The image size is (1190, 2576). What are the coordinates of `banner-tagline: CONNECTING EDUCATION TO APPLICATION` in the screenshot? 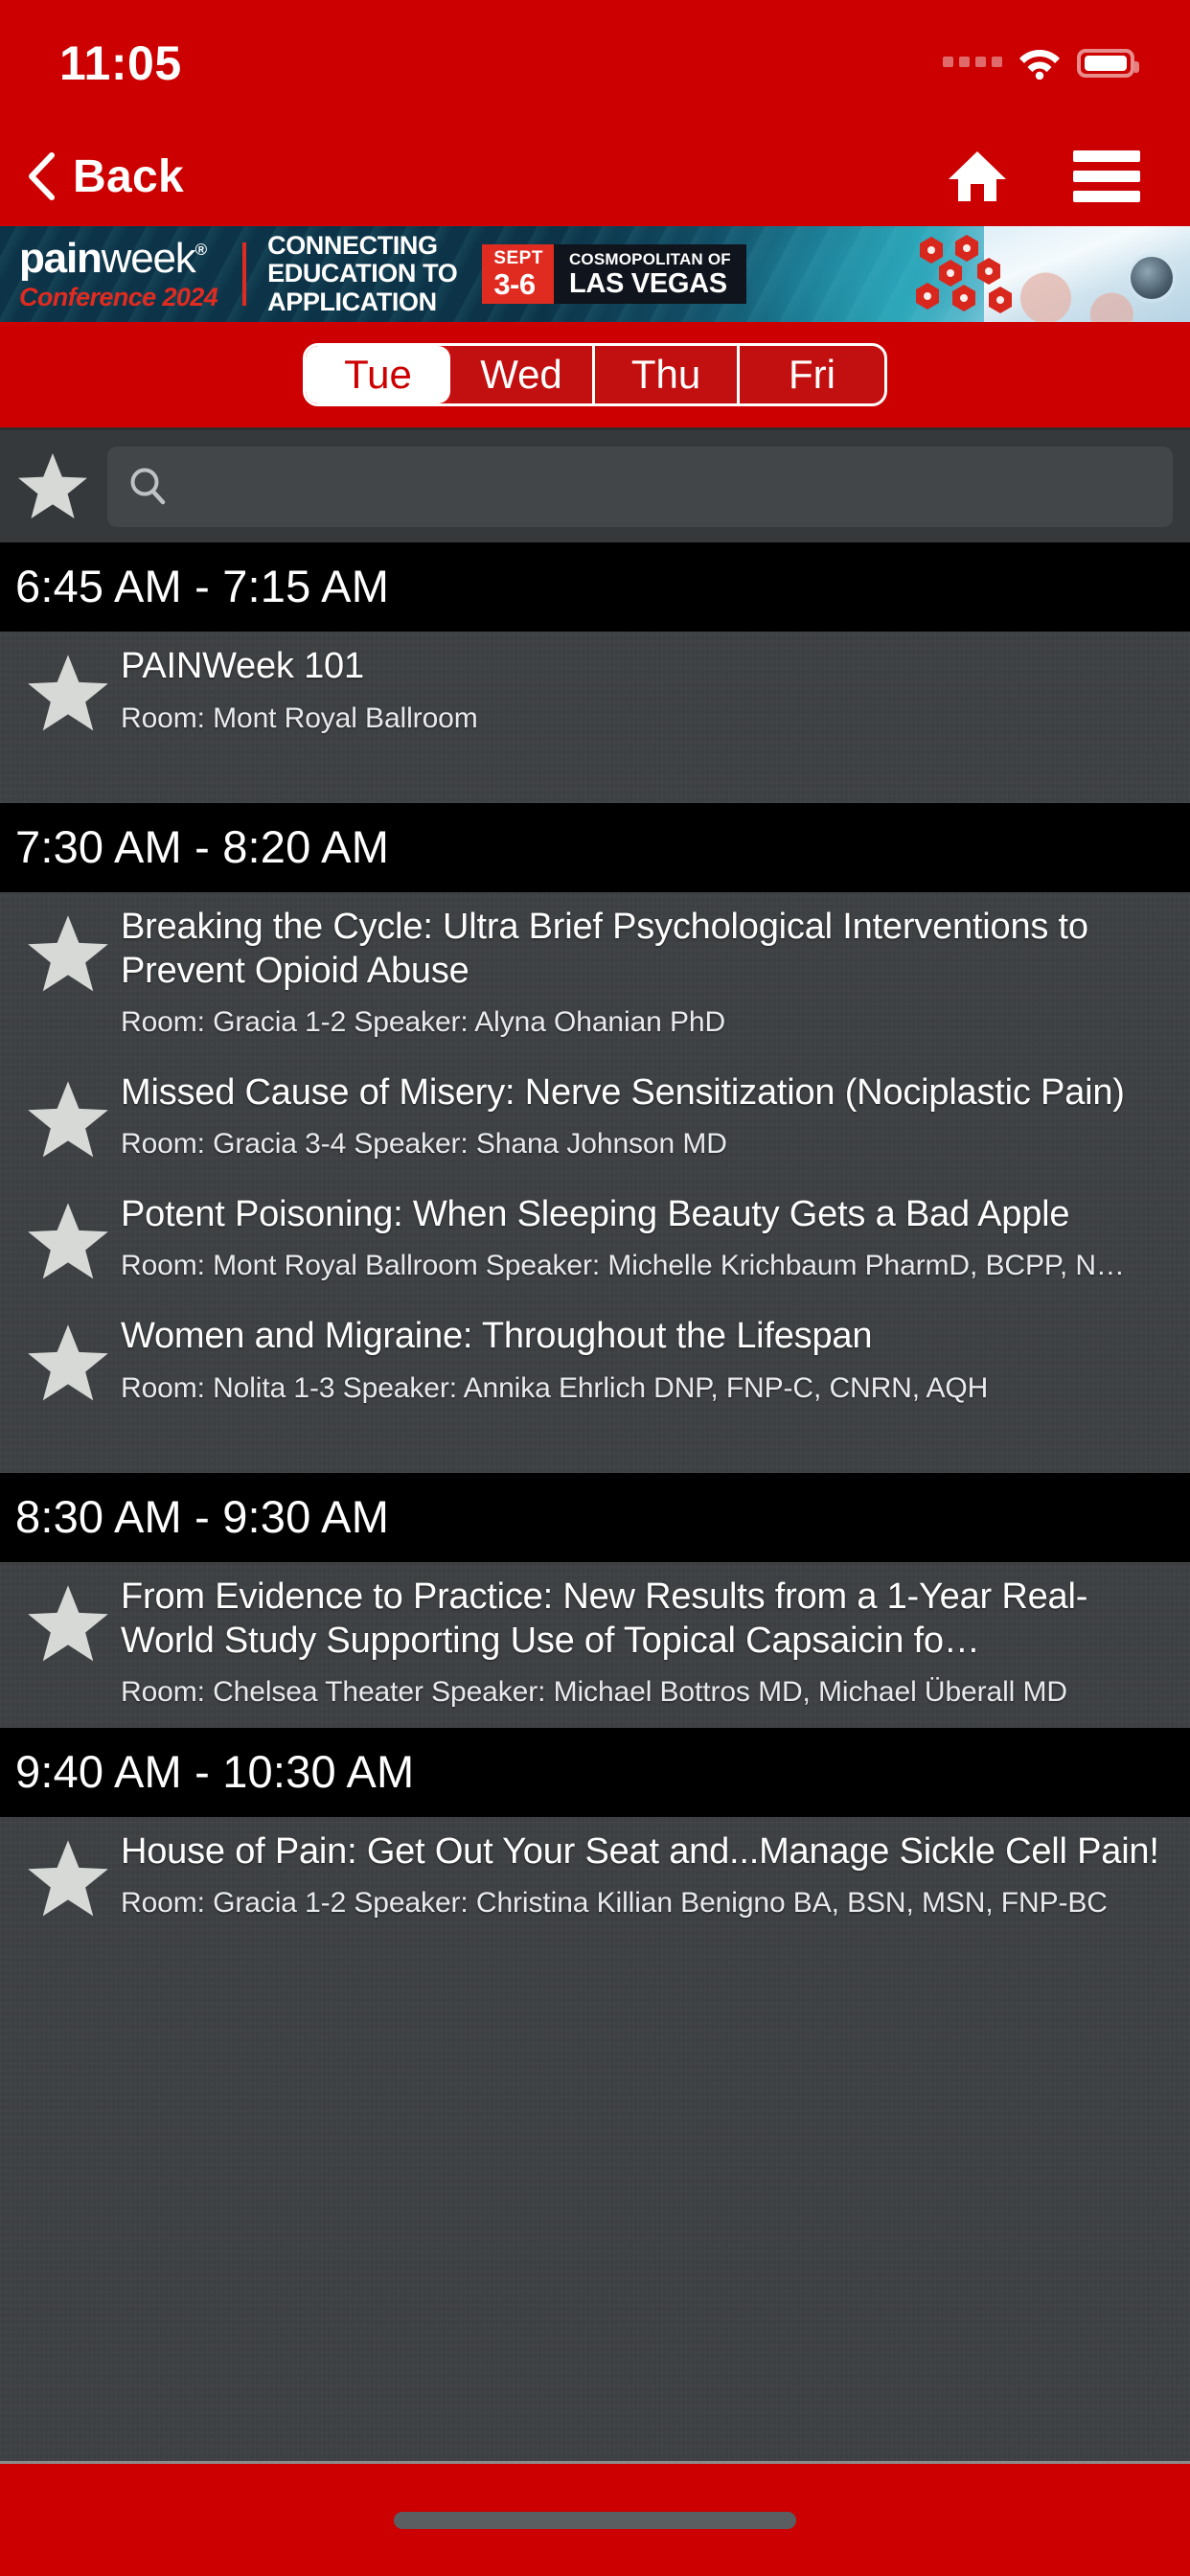 It's located at (363, 273).